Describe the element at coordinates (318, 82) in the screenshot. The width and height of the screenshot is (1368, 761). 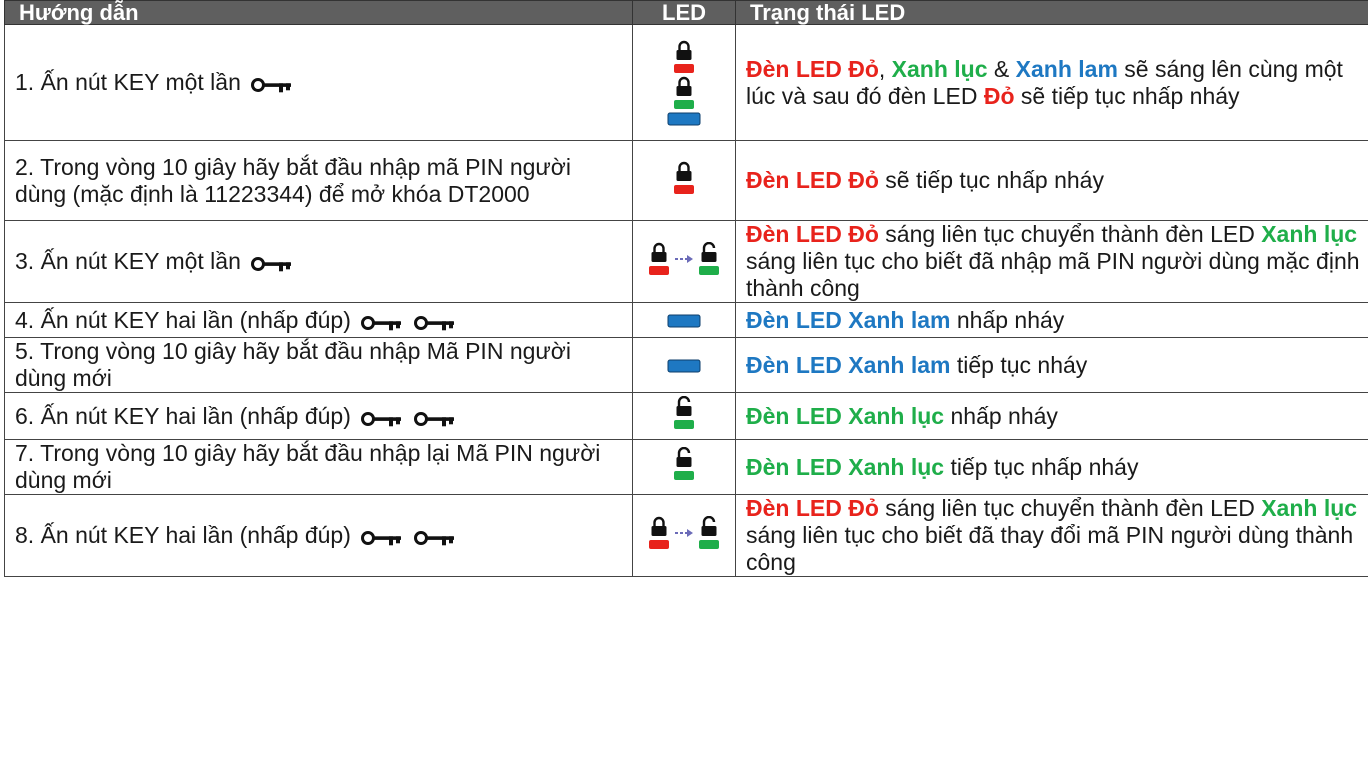
I see `step-instruction: 1. Ấn nút KEY một lần` at that location.